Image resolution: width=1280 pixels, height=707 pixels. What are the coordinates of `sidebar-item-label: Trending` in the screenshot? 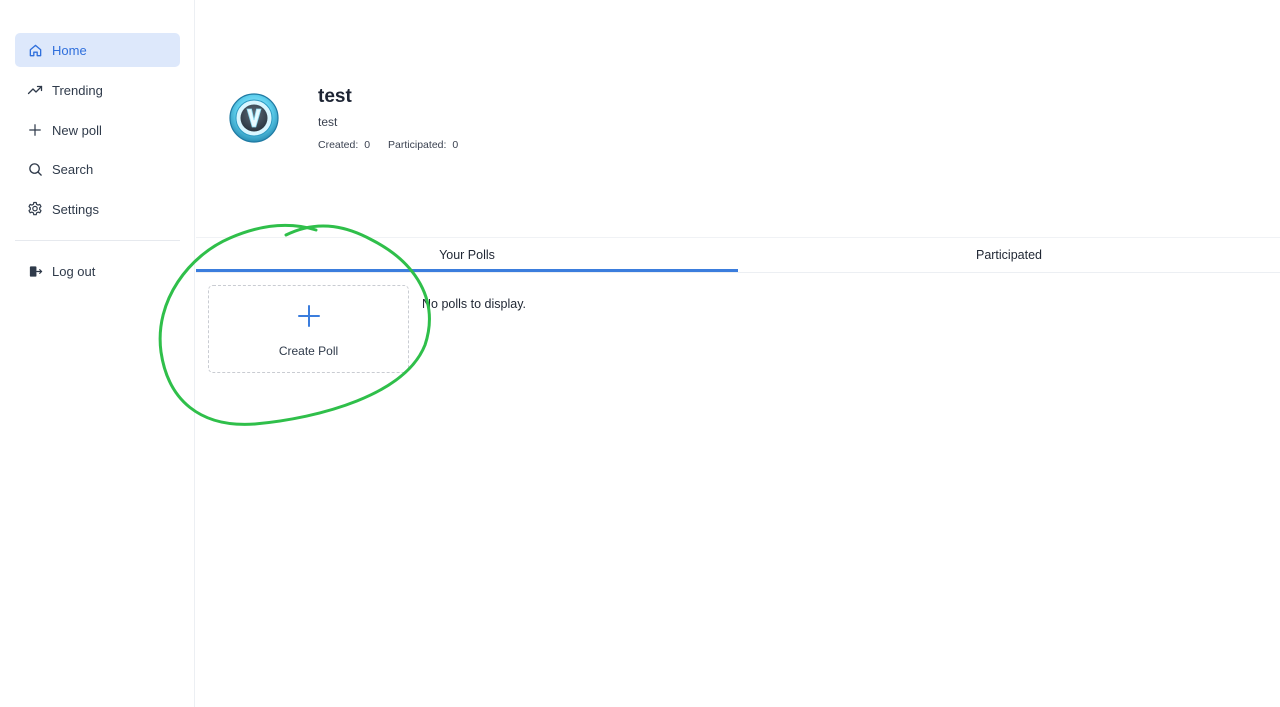 It's located at (77, 90).